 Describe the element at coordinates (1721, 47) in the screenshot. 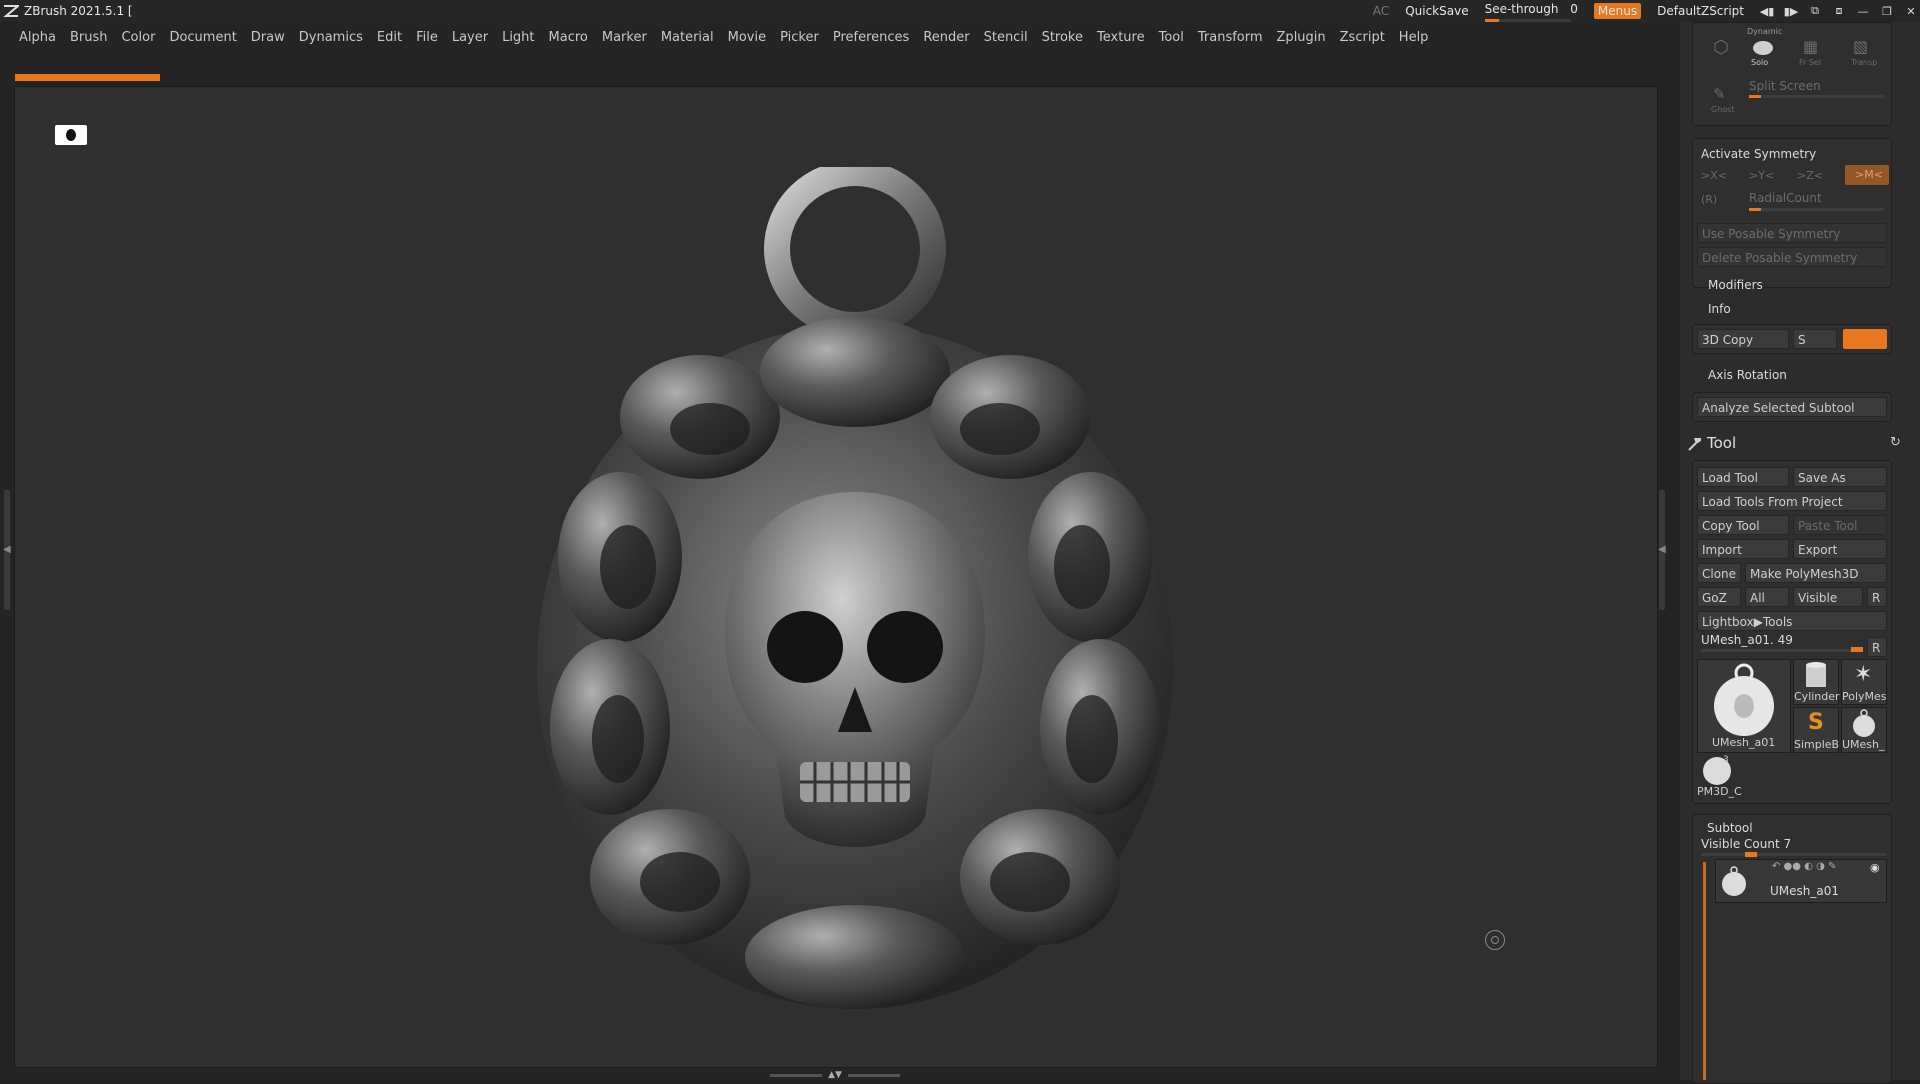

I see `cube-icon: ⬡` at that location.